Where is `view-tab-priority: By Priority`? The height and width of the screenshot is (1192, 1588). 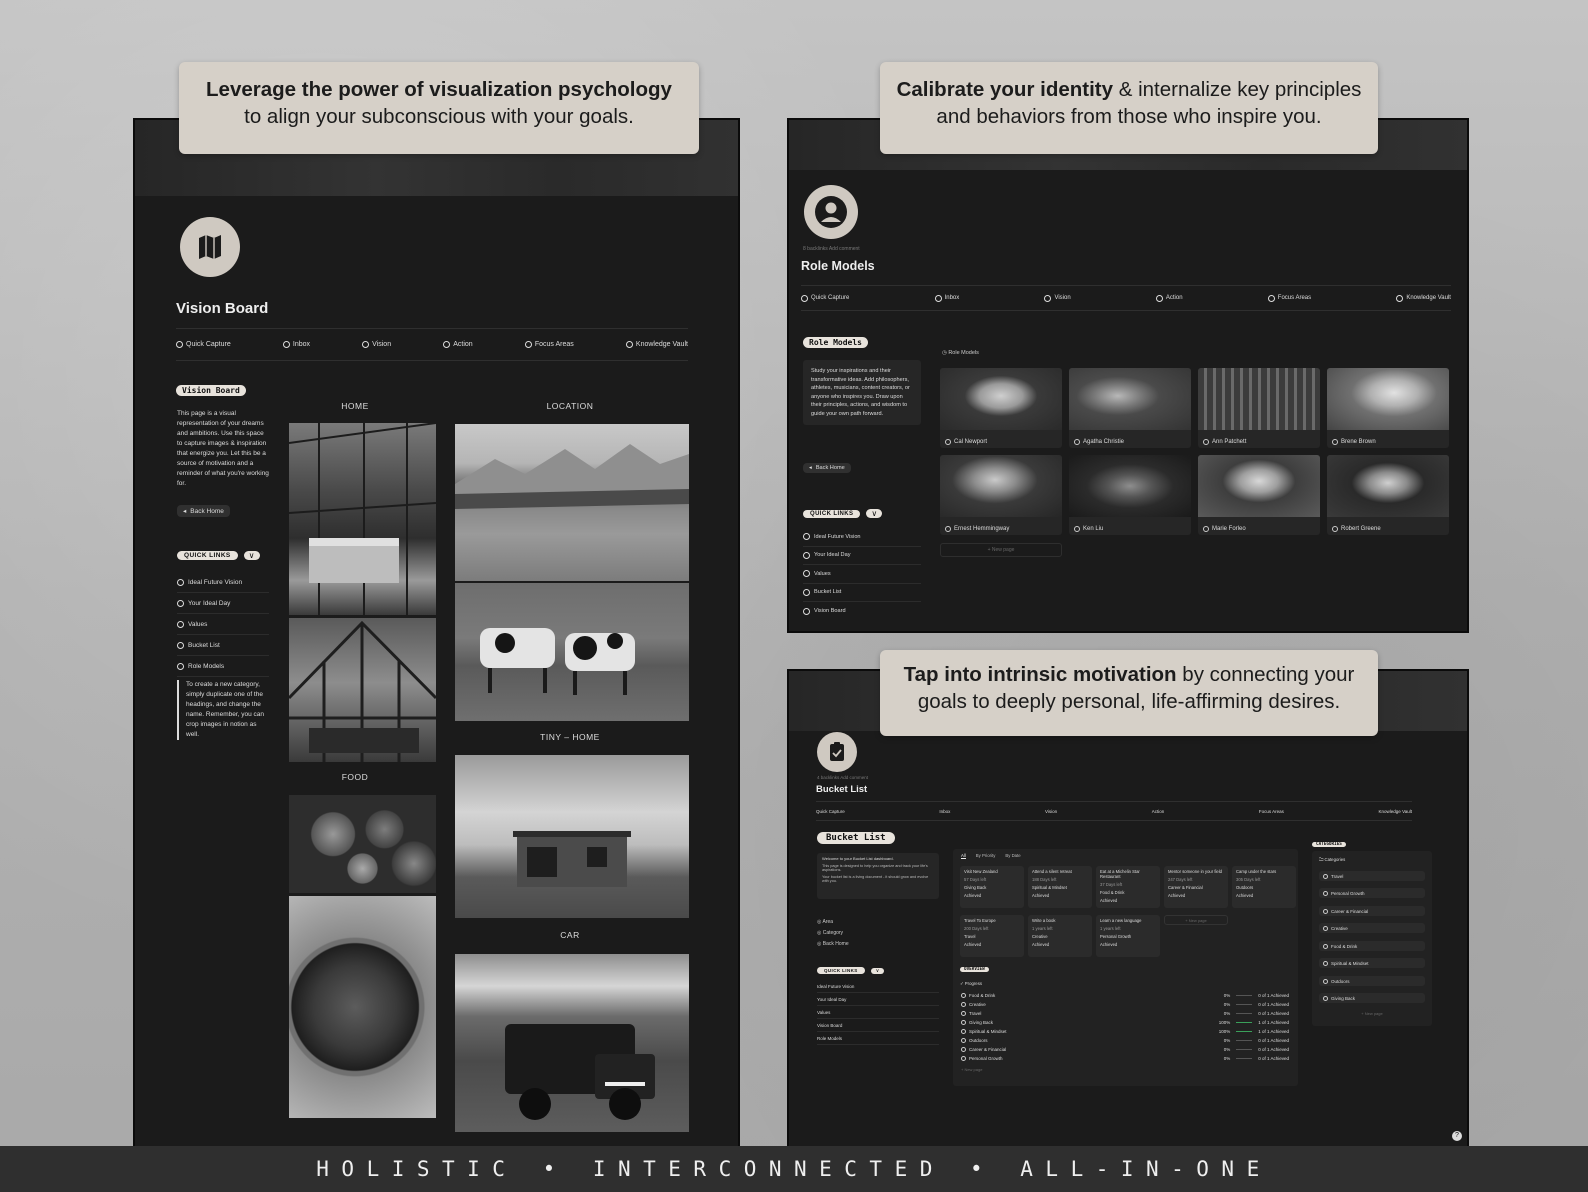
view-tab-priority: By Priority is located at coordinates (986, 856).